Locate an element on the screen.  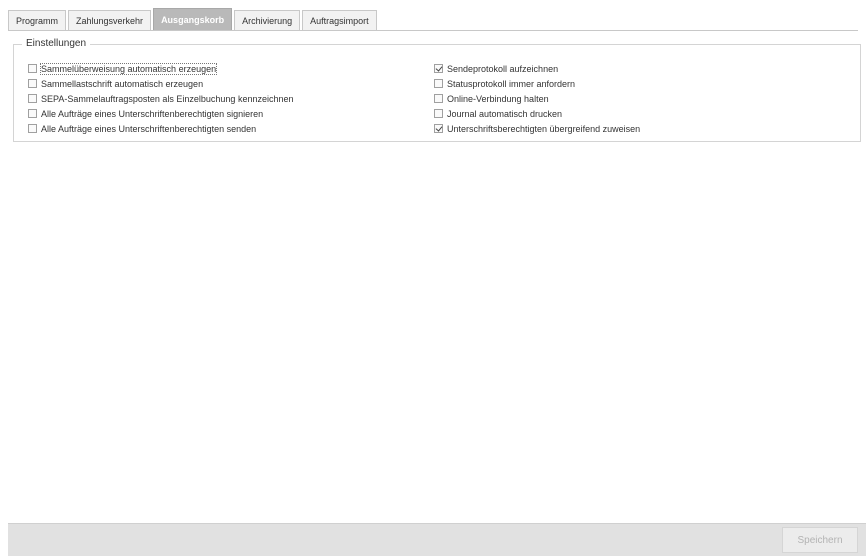
option-label: Sammelüberweisung automatisch erzeugen is located at coordinates (128, 68).